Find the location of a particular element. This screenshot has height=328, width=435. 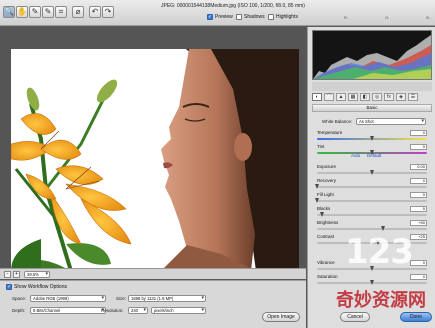

lens-tab: ◎ is located at coordinates (377, 97).